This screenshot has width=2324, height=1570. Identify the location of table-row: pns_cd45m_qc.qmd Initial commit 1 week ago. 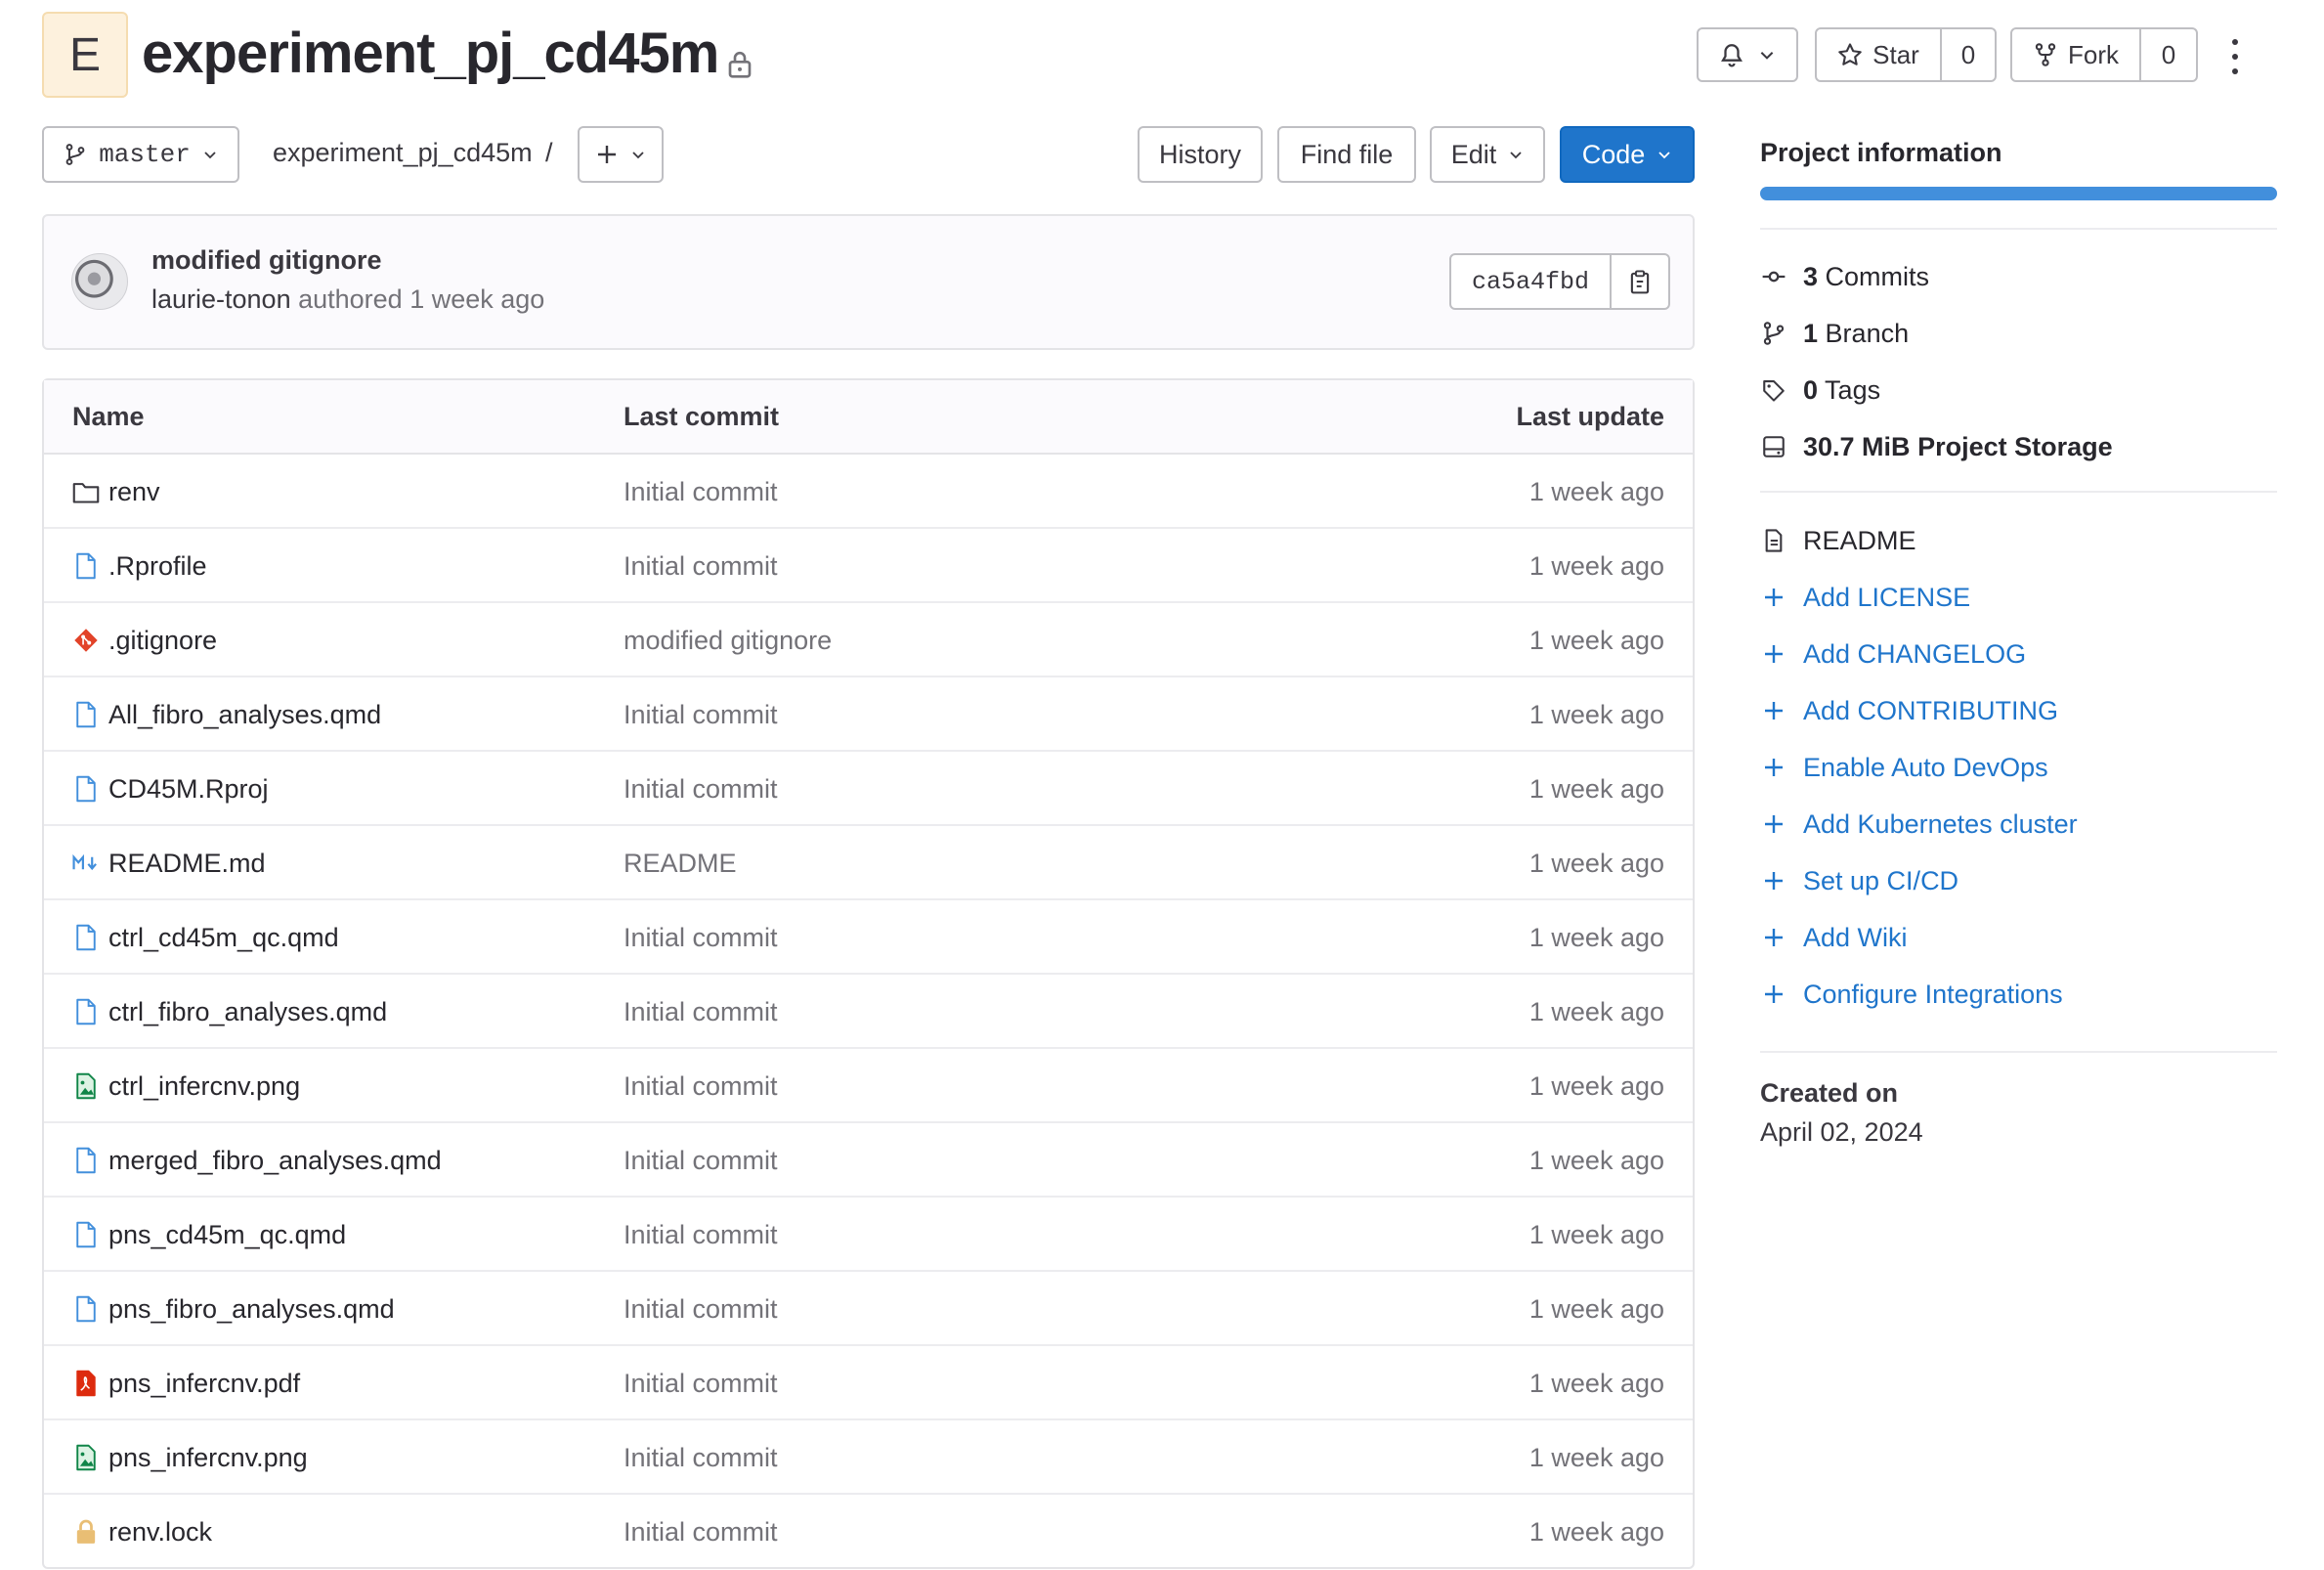
(868, 1235).